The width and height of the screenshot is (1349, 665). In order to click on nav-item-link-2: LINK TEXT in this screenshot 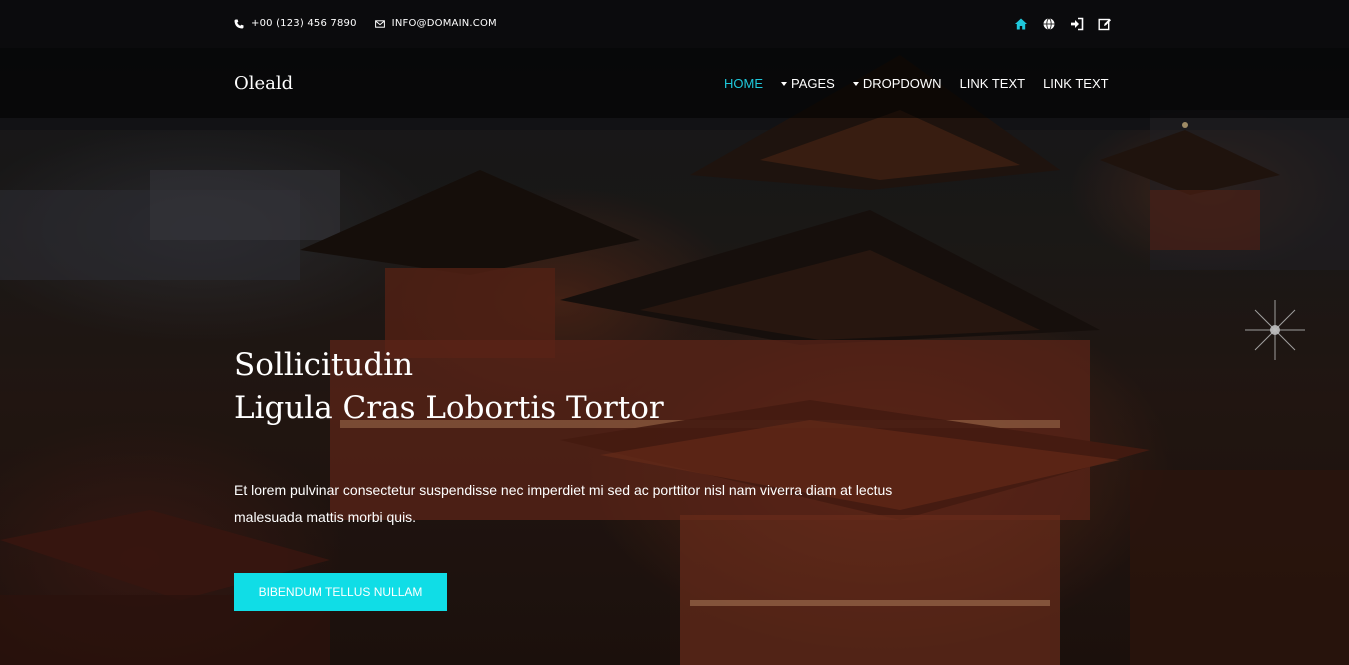, I will do `click(1076, 83)`.